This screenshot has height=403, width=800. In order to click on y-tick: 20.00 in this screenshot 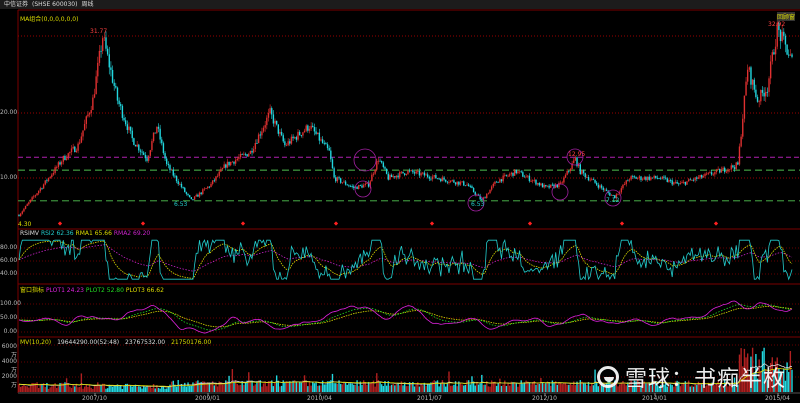, I will do `click(9, 112)`.